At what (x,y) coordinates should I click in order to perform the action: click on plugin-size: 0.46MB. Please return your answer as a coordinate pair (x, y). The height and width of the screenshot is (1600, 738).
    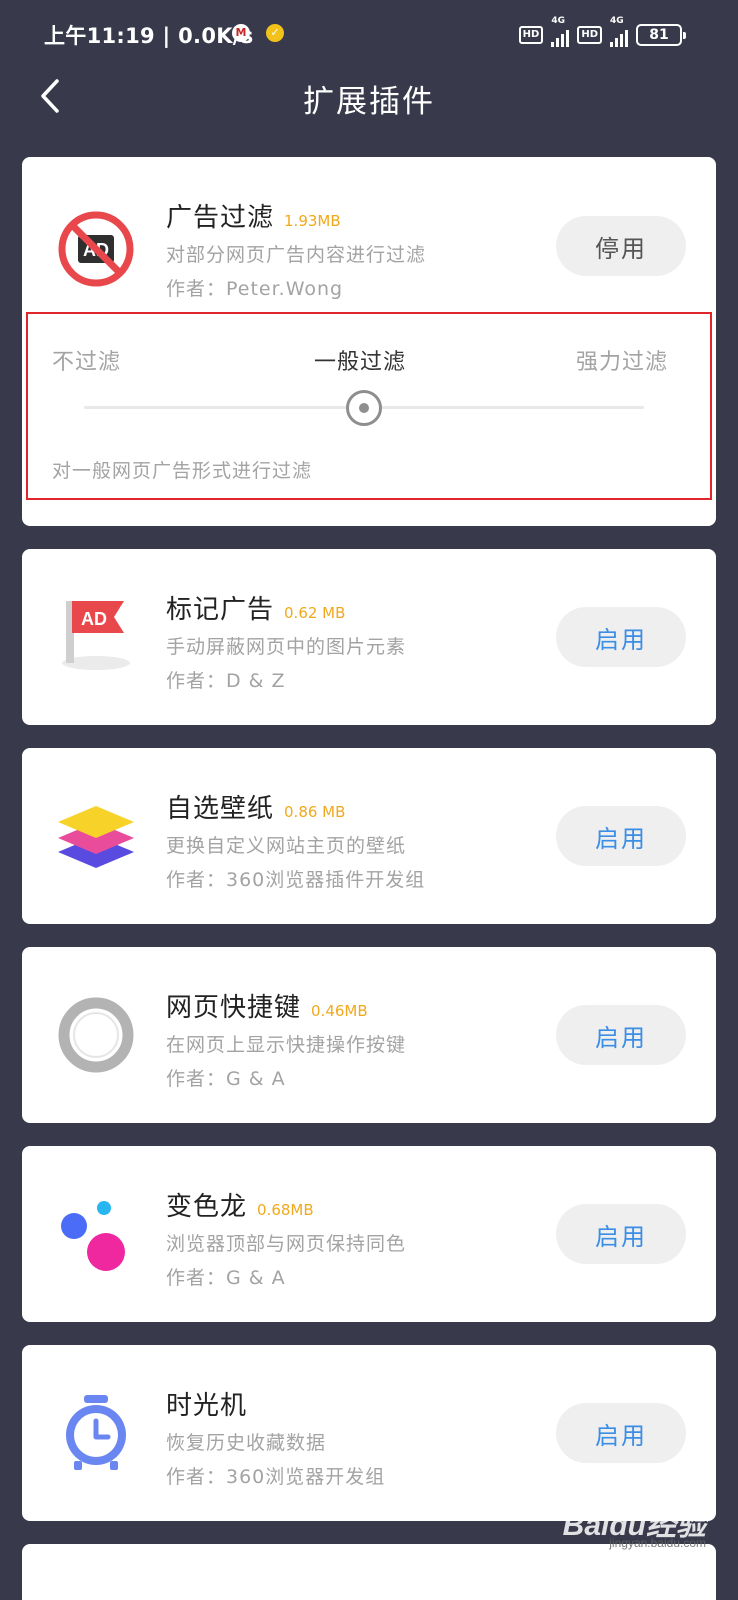
    Looking at the image, I should click on (339, 1011).